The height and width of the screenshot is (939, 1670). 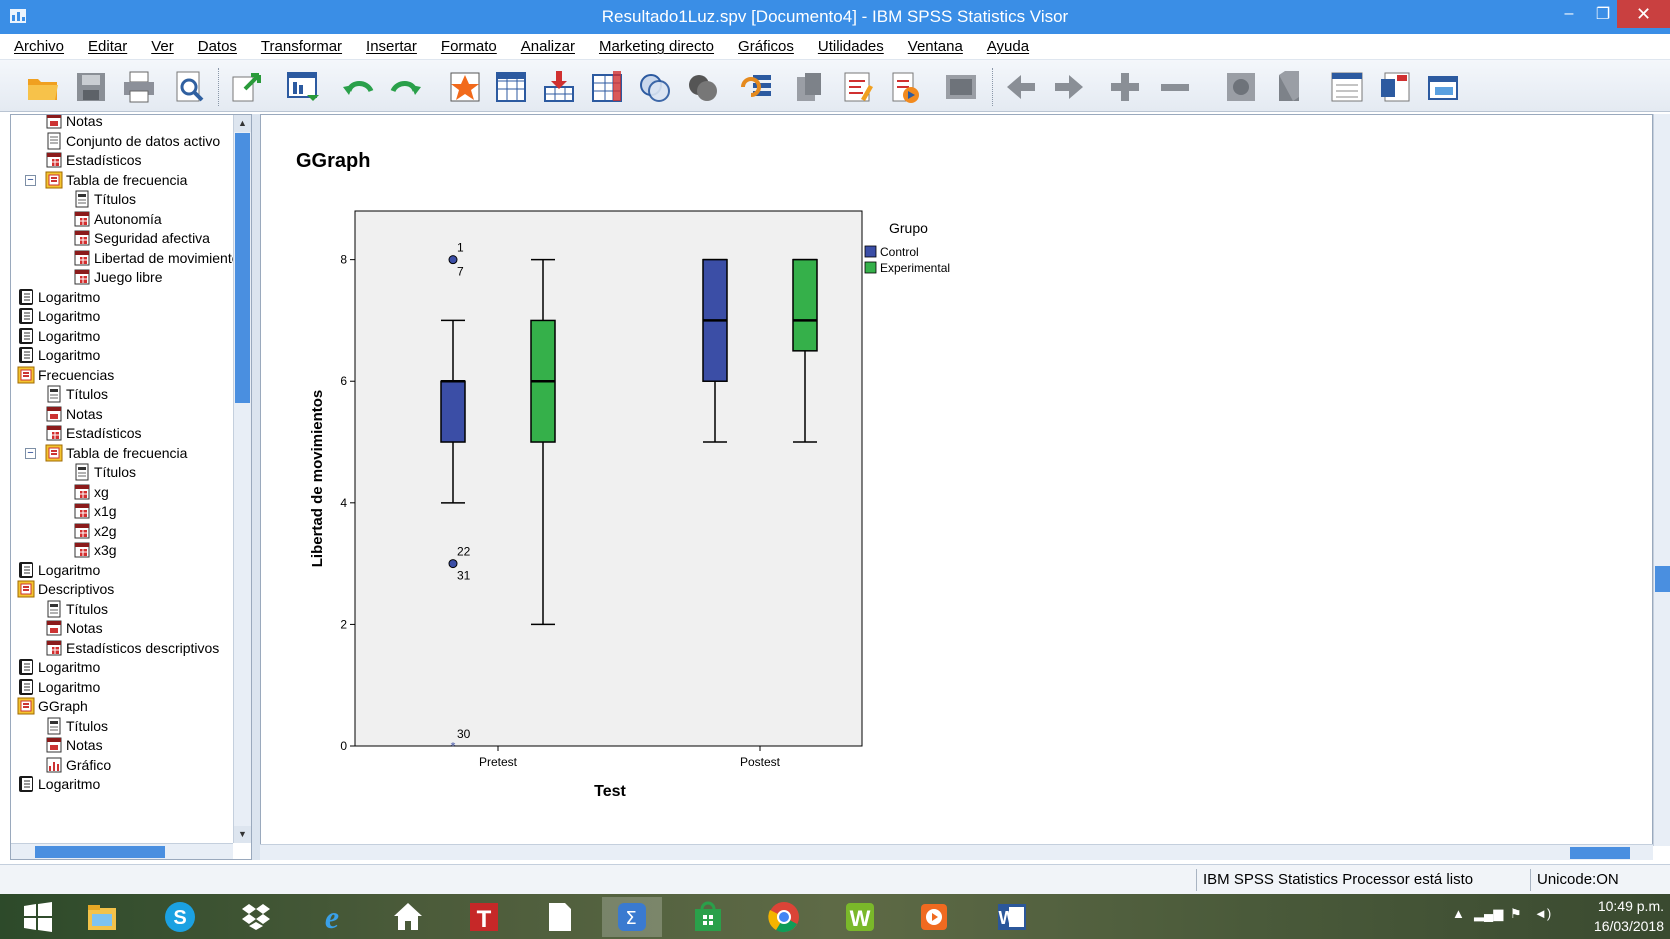 What do you see at coordinates (1012, 917) in the screenshot?
I see `word-icon: W` at bounding box center [1012, 917].